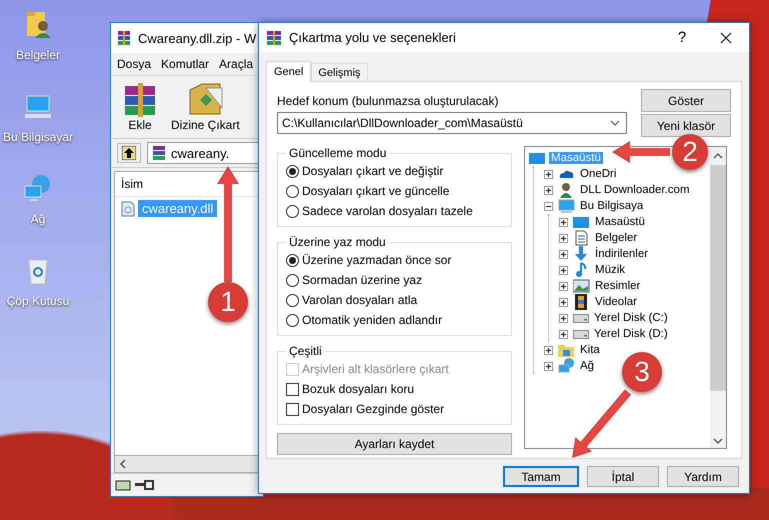 The width and height of the screenshot is (769, 520). What do you see at coordinates (236, 64) in the screenshot?
I see `menu-item: Araçla` at bounding box center [236, 64].